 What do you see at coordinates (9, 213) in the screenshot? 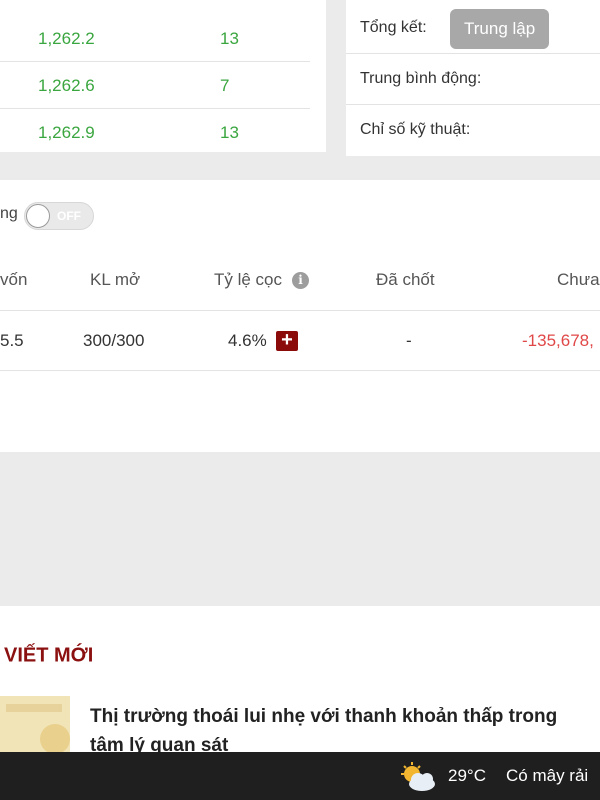
I see `toggle-label: ng` at bounding box center [9, 213].